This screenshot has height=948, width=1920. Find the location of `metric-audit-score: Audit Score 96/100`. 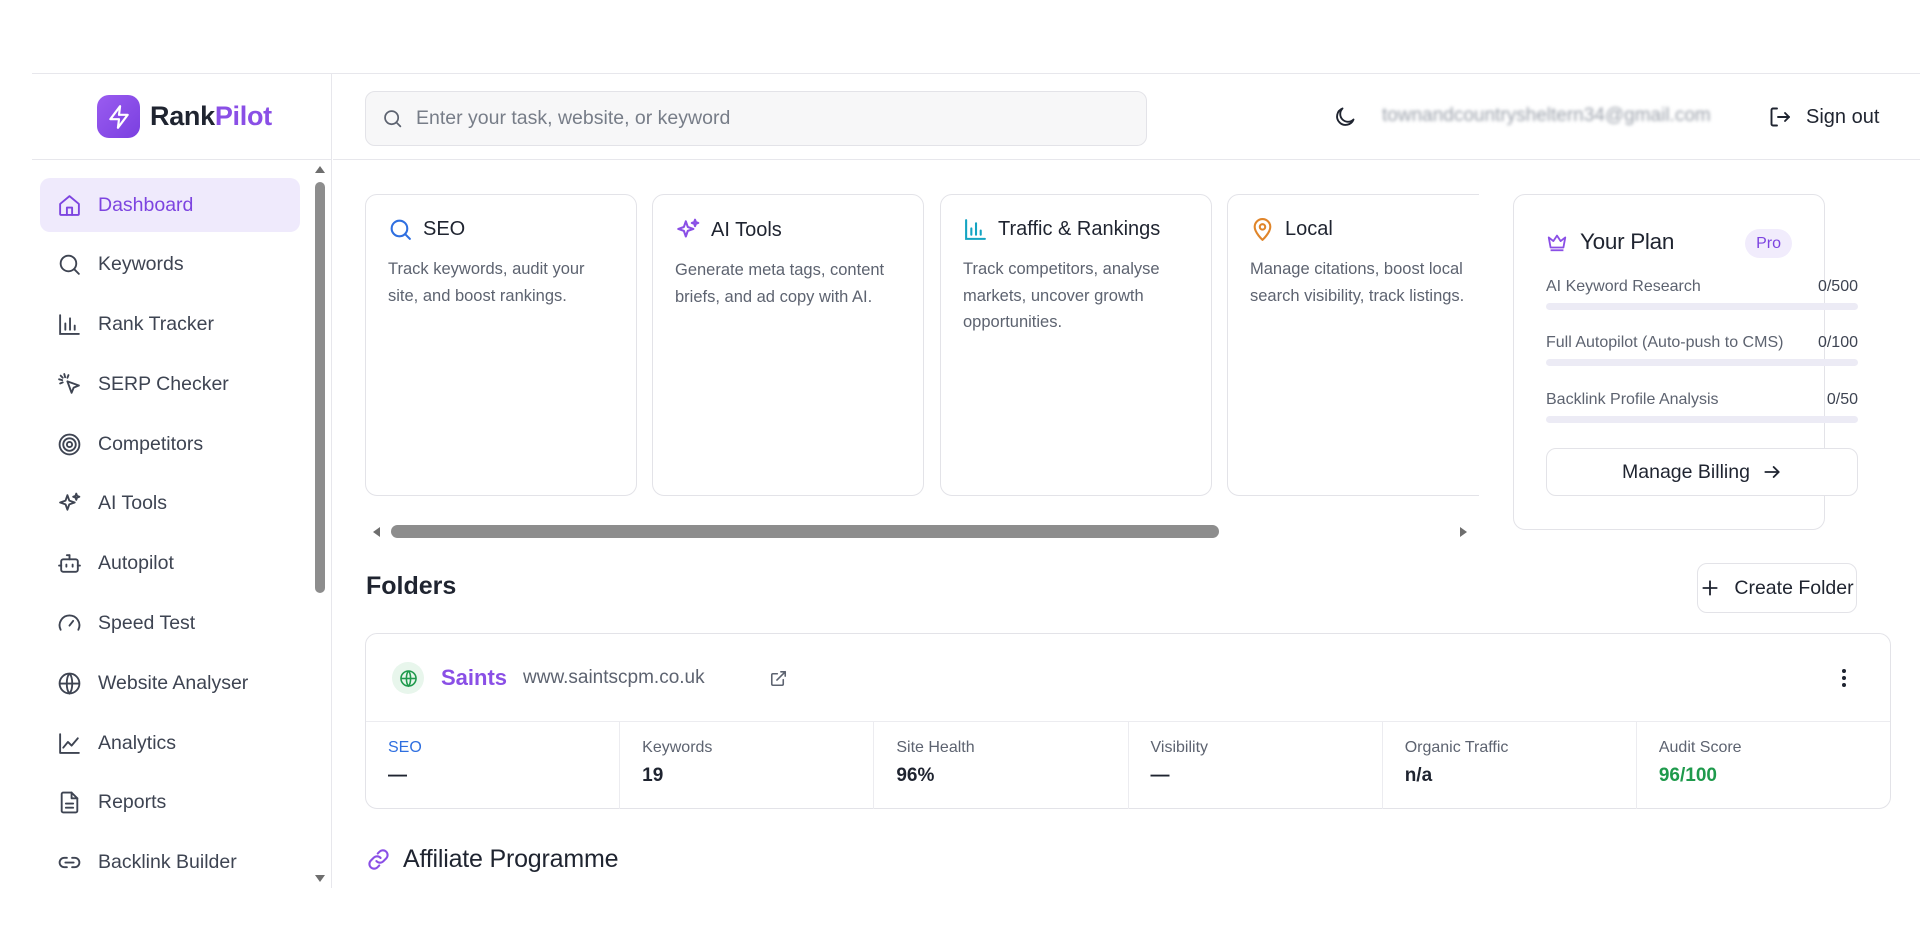

metric-audit-score: Audit Score 96/100 is located at coordinates (1763, 765).